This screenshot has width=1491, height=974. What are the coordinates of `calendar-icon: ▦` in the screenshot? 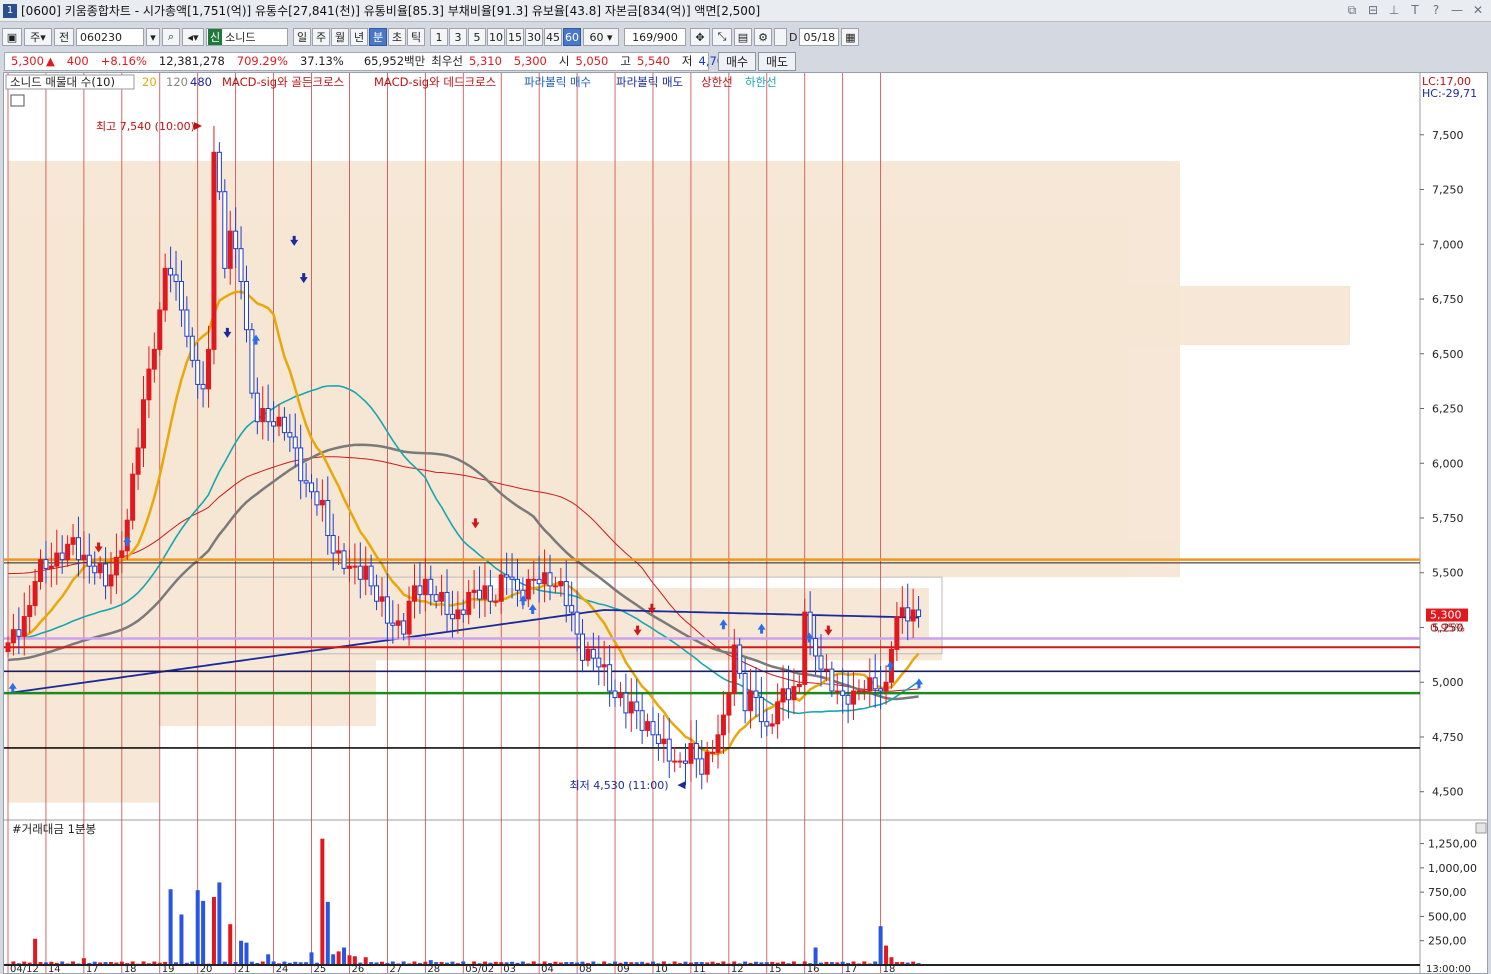 It's located at (850, 37).